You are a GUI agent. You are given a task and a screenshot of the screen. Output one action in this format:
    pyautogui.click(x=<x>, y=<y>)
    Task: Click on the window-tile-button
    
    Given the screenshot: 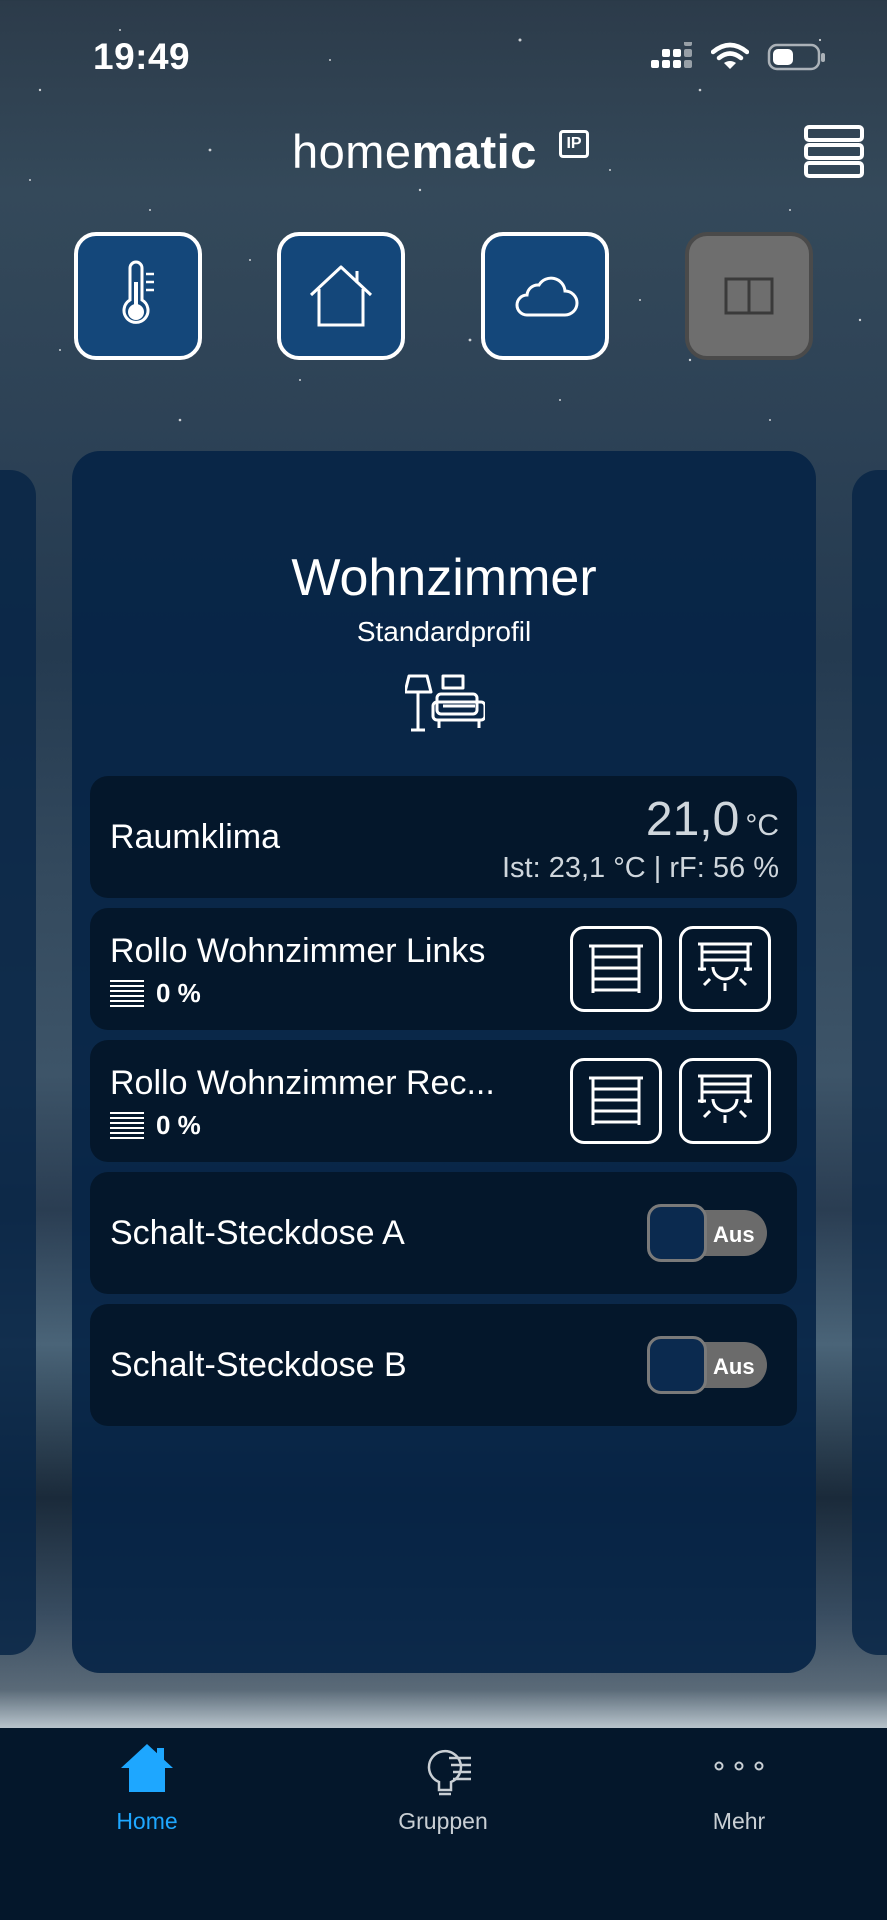 What is the action you would take?
    pyautogui.click(x=749, y=296)
    